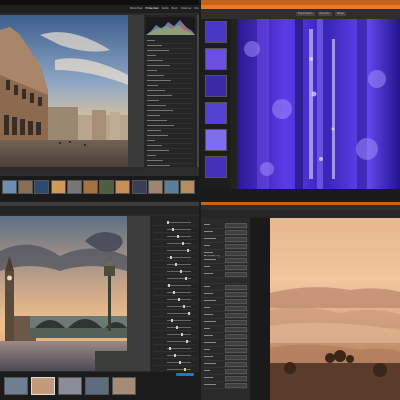  I want to click on module-tab-karte: Karte, so click(165, 9).